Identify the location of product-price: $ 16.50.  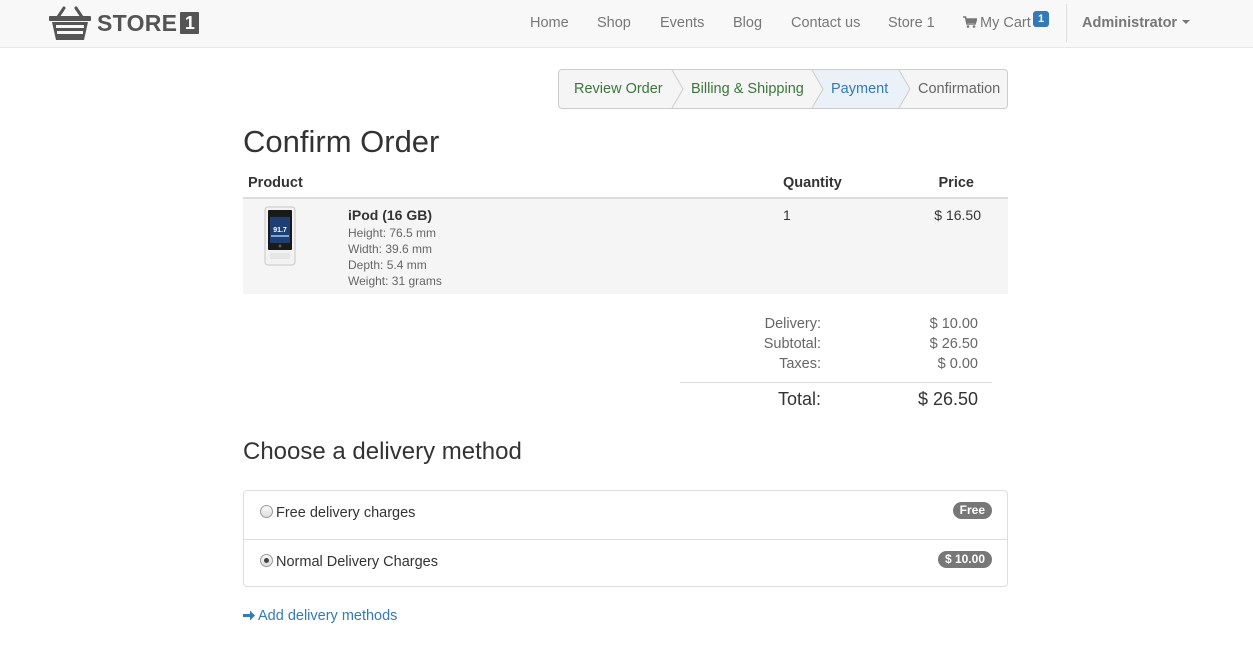
(957, 215).